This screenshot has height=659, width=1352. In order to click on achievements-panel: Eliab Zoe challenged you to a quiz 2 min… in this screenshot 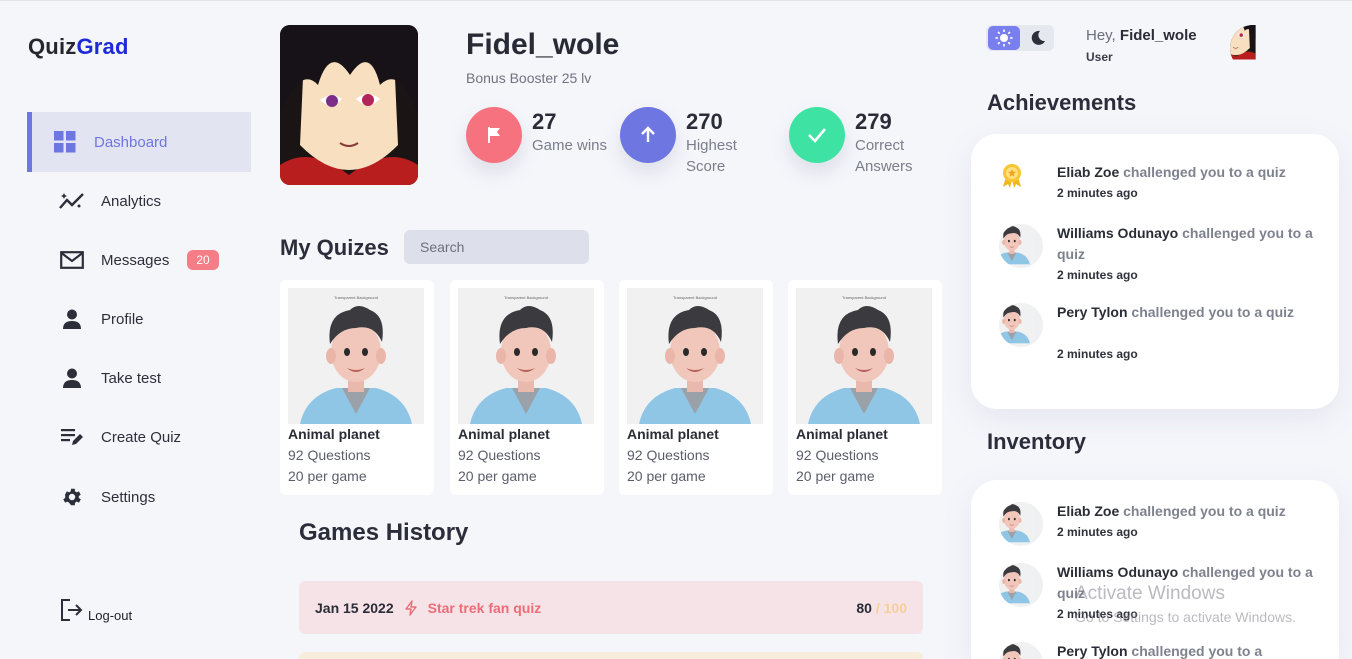, I will do `click(1155, 271)`.